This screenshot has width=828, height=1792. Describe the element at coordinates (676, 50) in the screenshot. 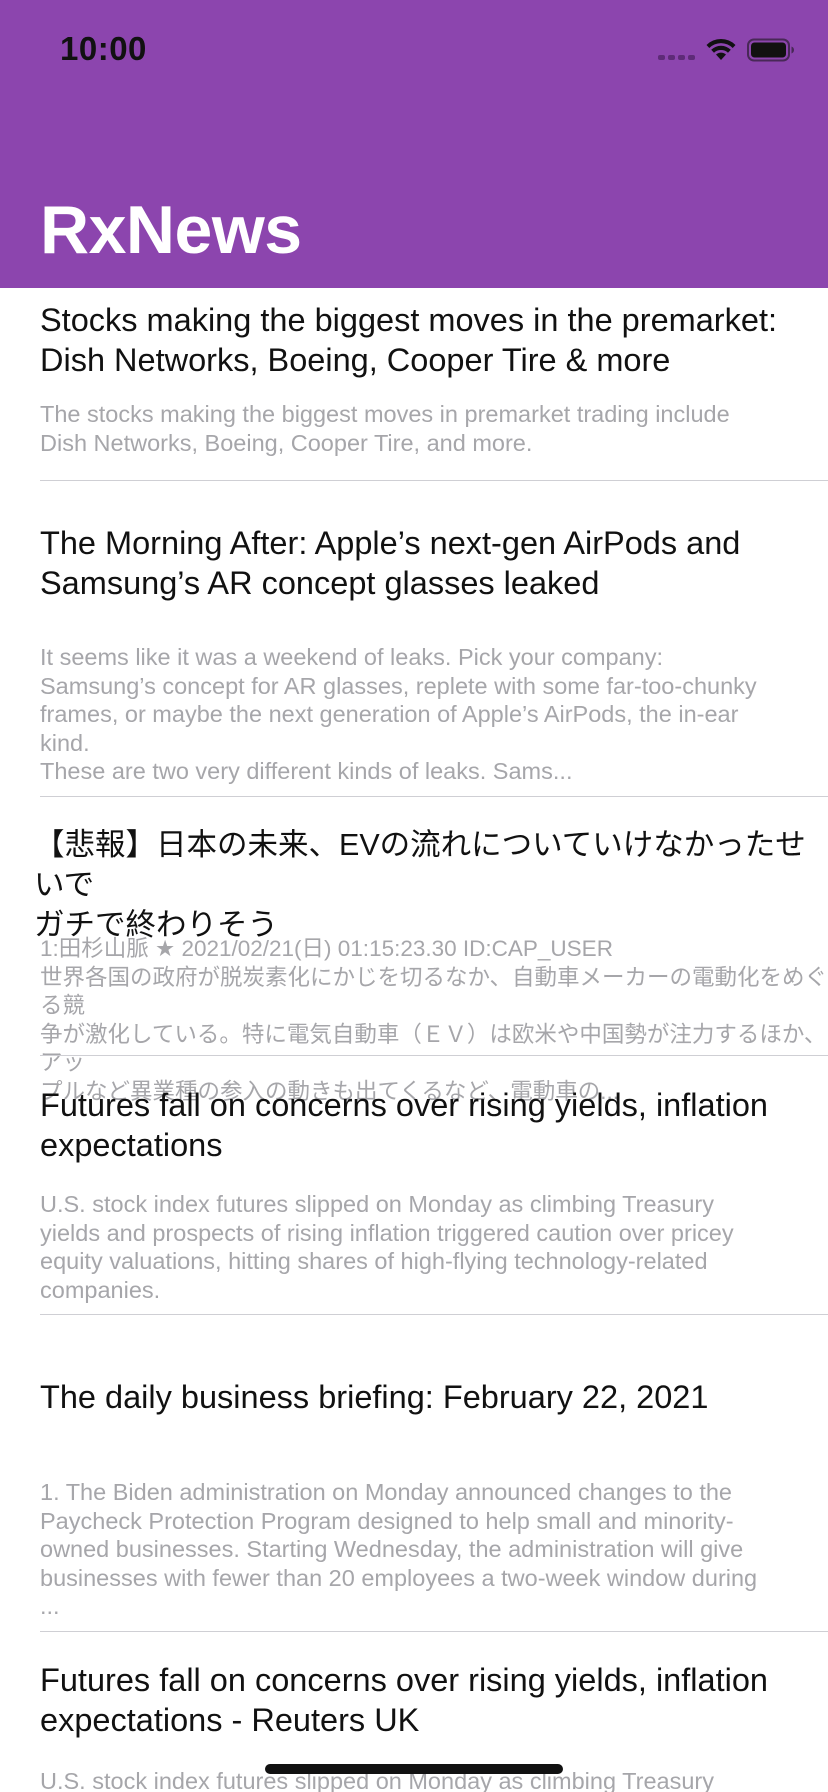

I see `cellular-signal-icon` at that location.